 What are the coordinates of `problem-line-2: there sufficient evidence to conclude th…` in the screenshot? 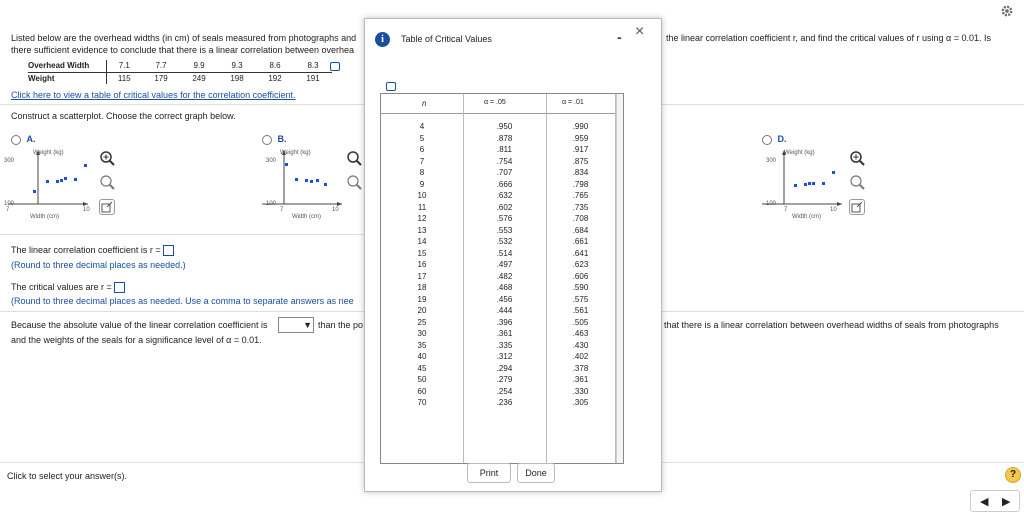 It's located at (183, 50).